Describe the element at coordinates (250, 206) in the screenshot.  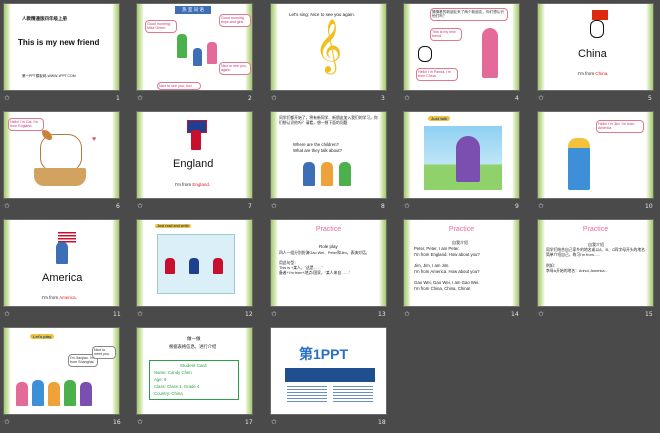
I see `slide-number: 7` at that location.